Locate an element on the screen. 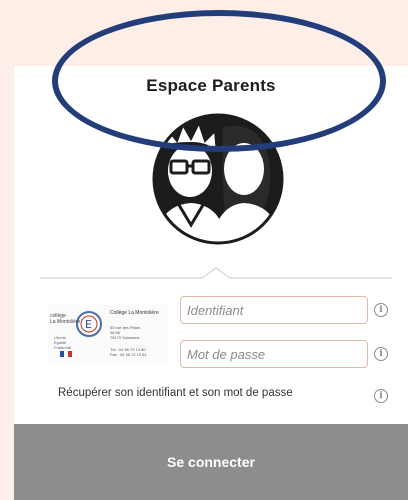 Image resolution: width=408 pixels, height=500 pixels. flag-icon is located at coordinates (66, 354).